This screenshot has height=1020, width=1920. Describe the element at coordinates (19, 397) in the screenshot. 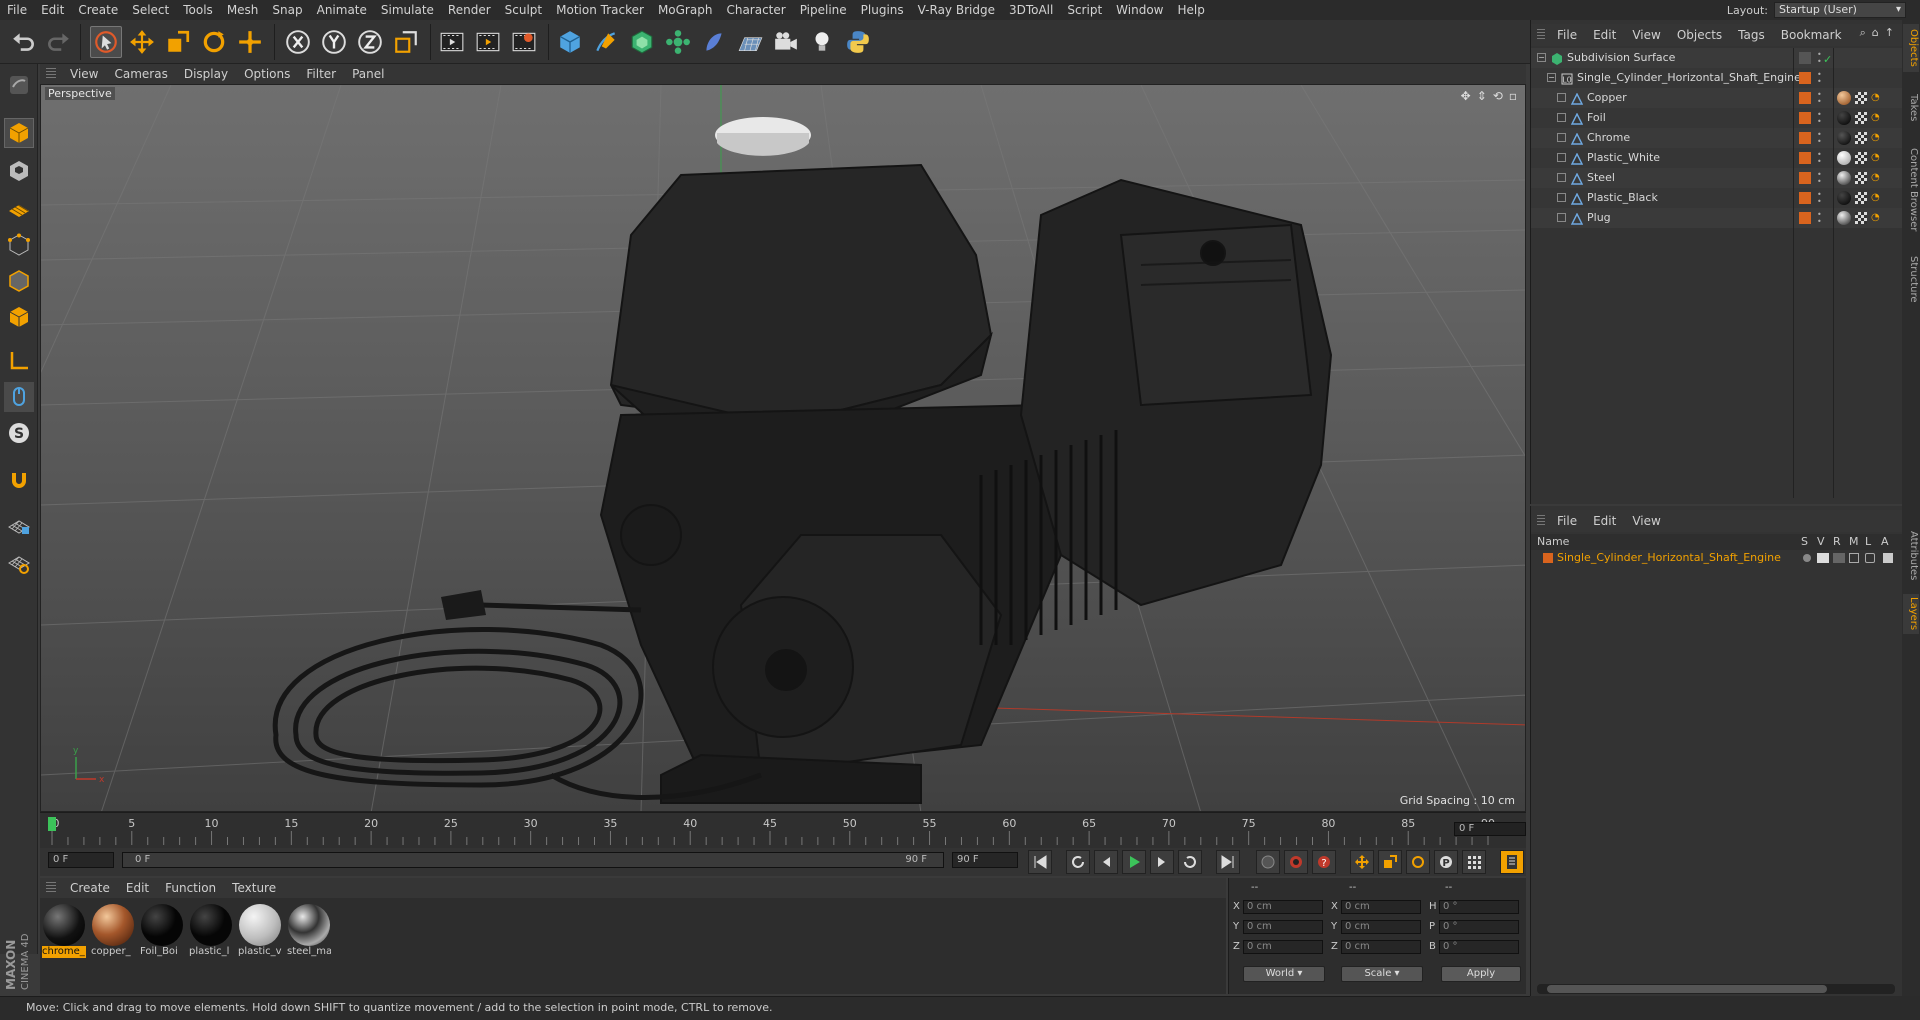

I see `tweak-mode-icon` at that location.